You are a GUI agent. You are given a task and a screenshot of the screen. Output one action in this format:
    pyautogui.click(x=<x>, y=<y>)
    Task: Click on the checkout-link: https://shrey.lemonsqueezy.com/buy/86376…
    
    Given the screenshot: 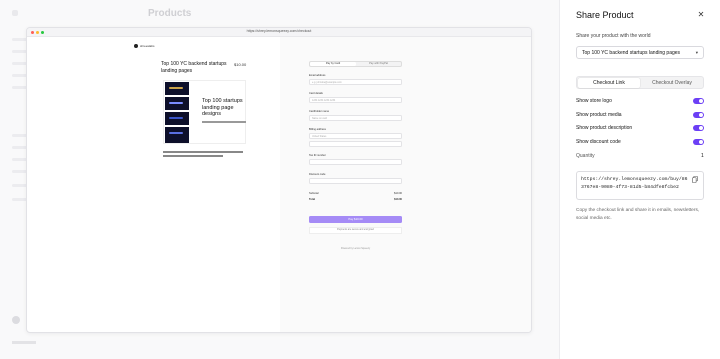 What is the action you would take?
    pyautogui.click(x=635, y=184)
    